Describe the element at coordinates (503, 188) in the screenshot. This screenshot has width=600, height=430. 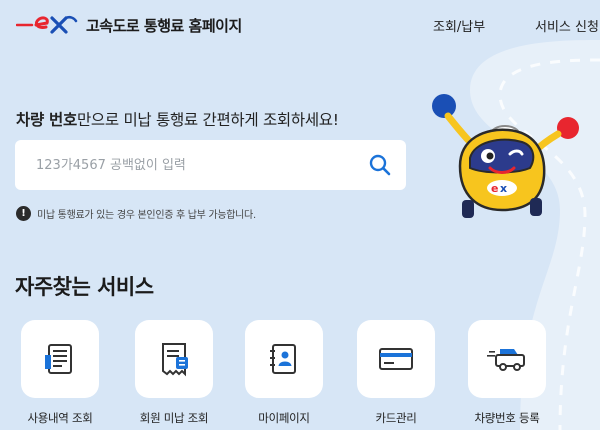
I see `svg-text: x` at that location.